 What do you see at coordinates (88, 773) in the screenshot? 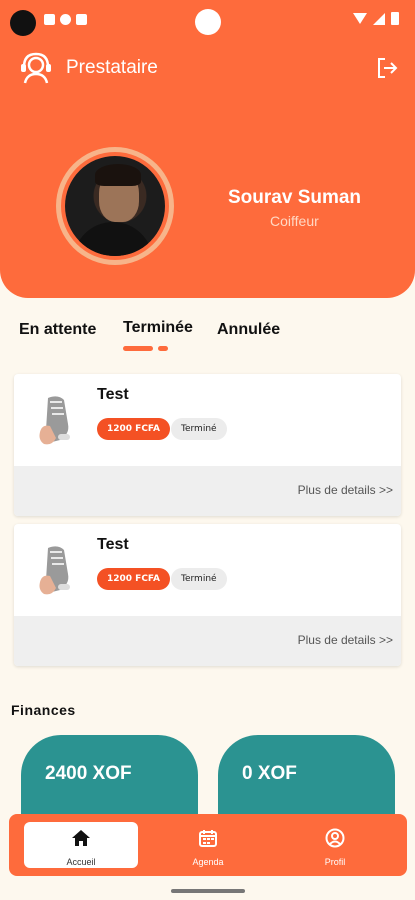
I see `finance-value: 2400 XOF` at bounding box center [88, 773].